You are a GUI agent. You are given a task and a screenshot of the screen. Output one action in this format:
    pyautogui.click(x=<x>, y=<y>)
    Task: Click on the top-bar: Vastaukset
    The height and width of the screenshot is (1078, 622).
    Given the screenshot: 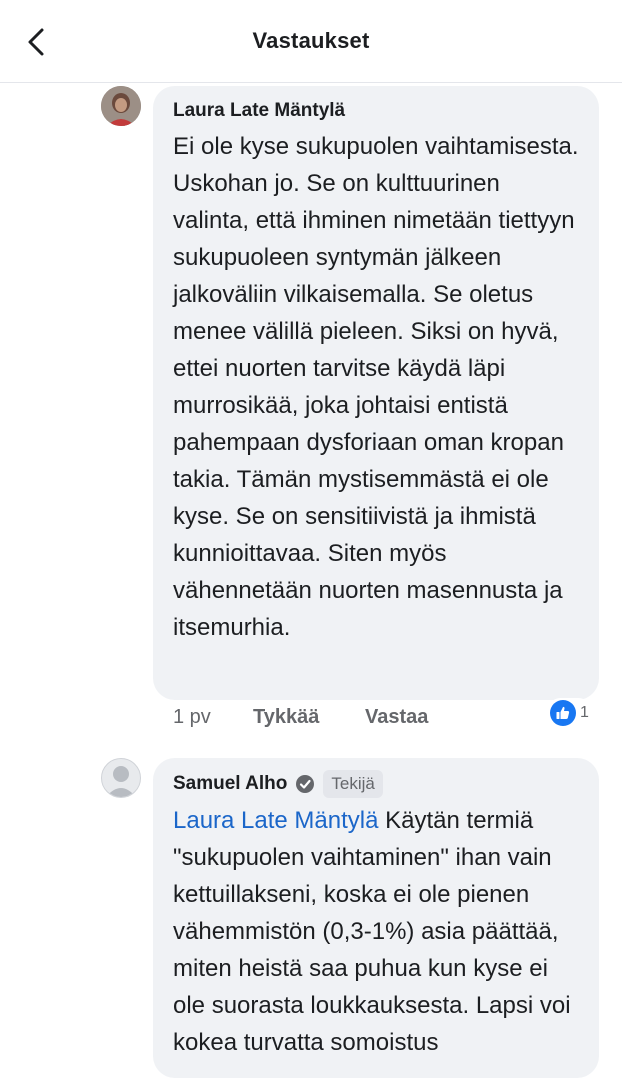 What is the action you would take?
    pyautogui.click(x=311, y=41)
    